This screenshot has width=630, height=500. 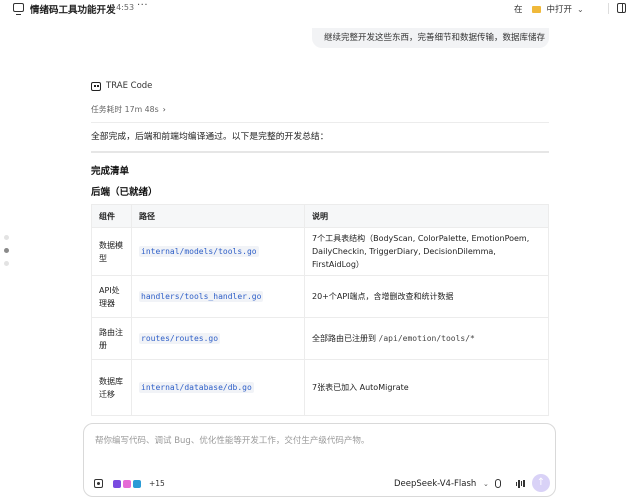 What do you see at coordinates (430, 38) in the screenshot?
I see `user-message: 继续完整开发这些东西，完善细节和数据传输，数据库储存` at bounding box center [430, 38].